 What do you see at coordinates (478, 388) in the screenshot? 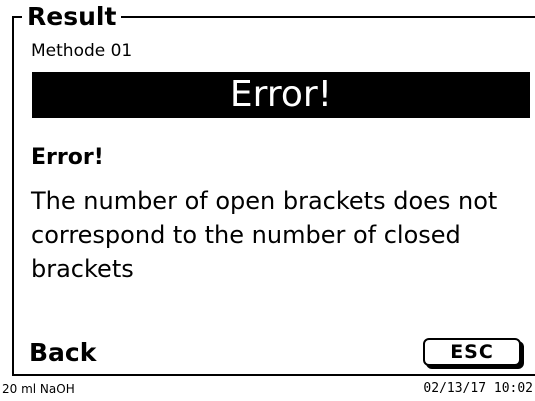
I see `status-datetime: 02/13/17 10:02` at bounding box center [478, 388].